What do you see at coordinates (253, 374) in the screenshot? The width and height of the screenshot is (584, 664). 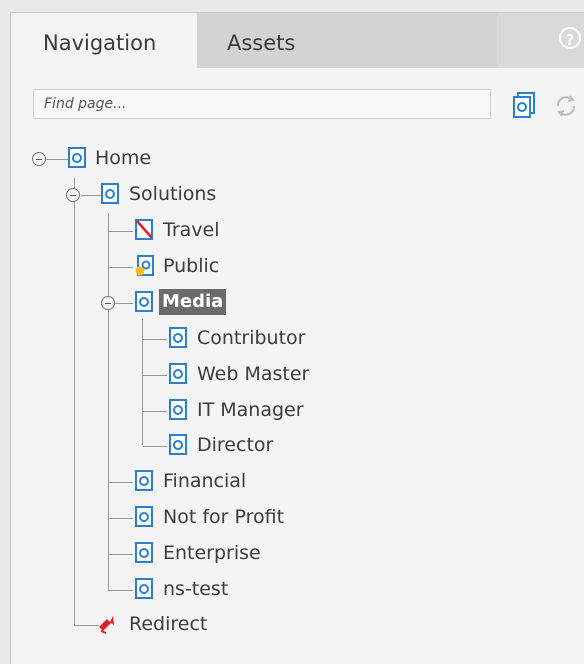 I see `tree-node-web-master: Web Master` at bounding box center [253, 374].